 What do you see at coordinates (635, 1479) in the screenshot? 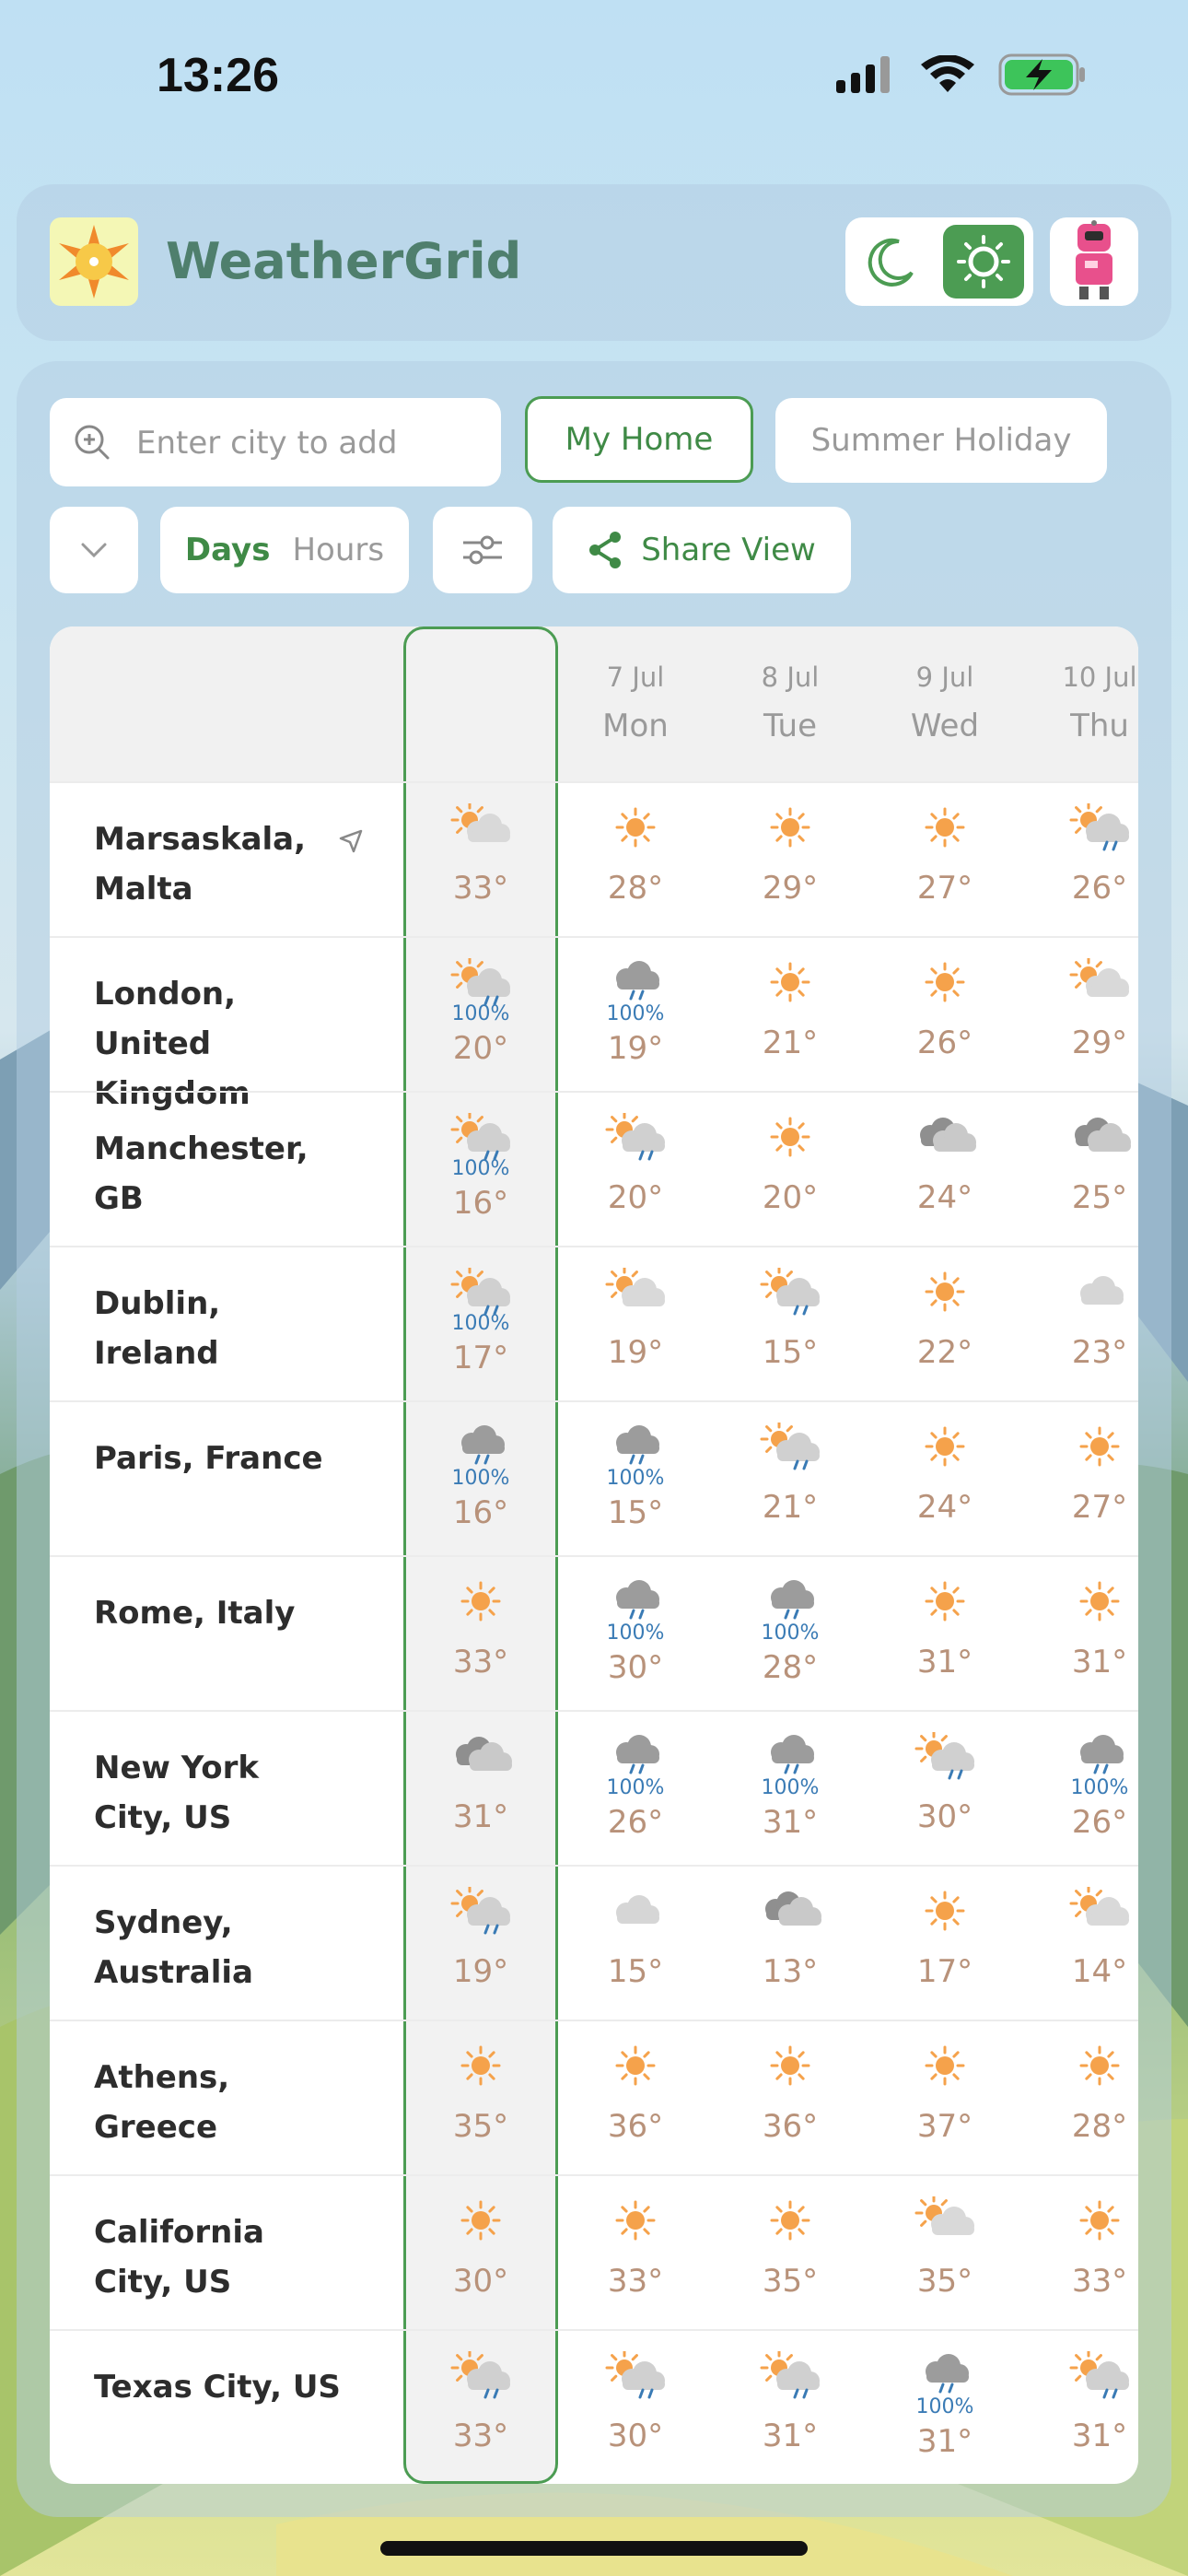
I see `forecast-cell: 100% 15°` at bounding box center [635, 1479].